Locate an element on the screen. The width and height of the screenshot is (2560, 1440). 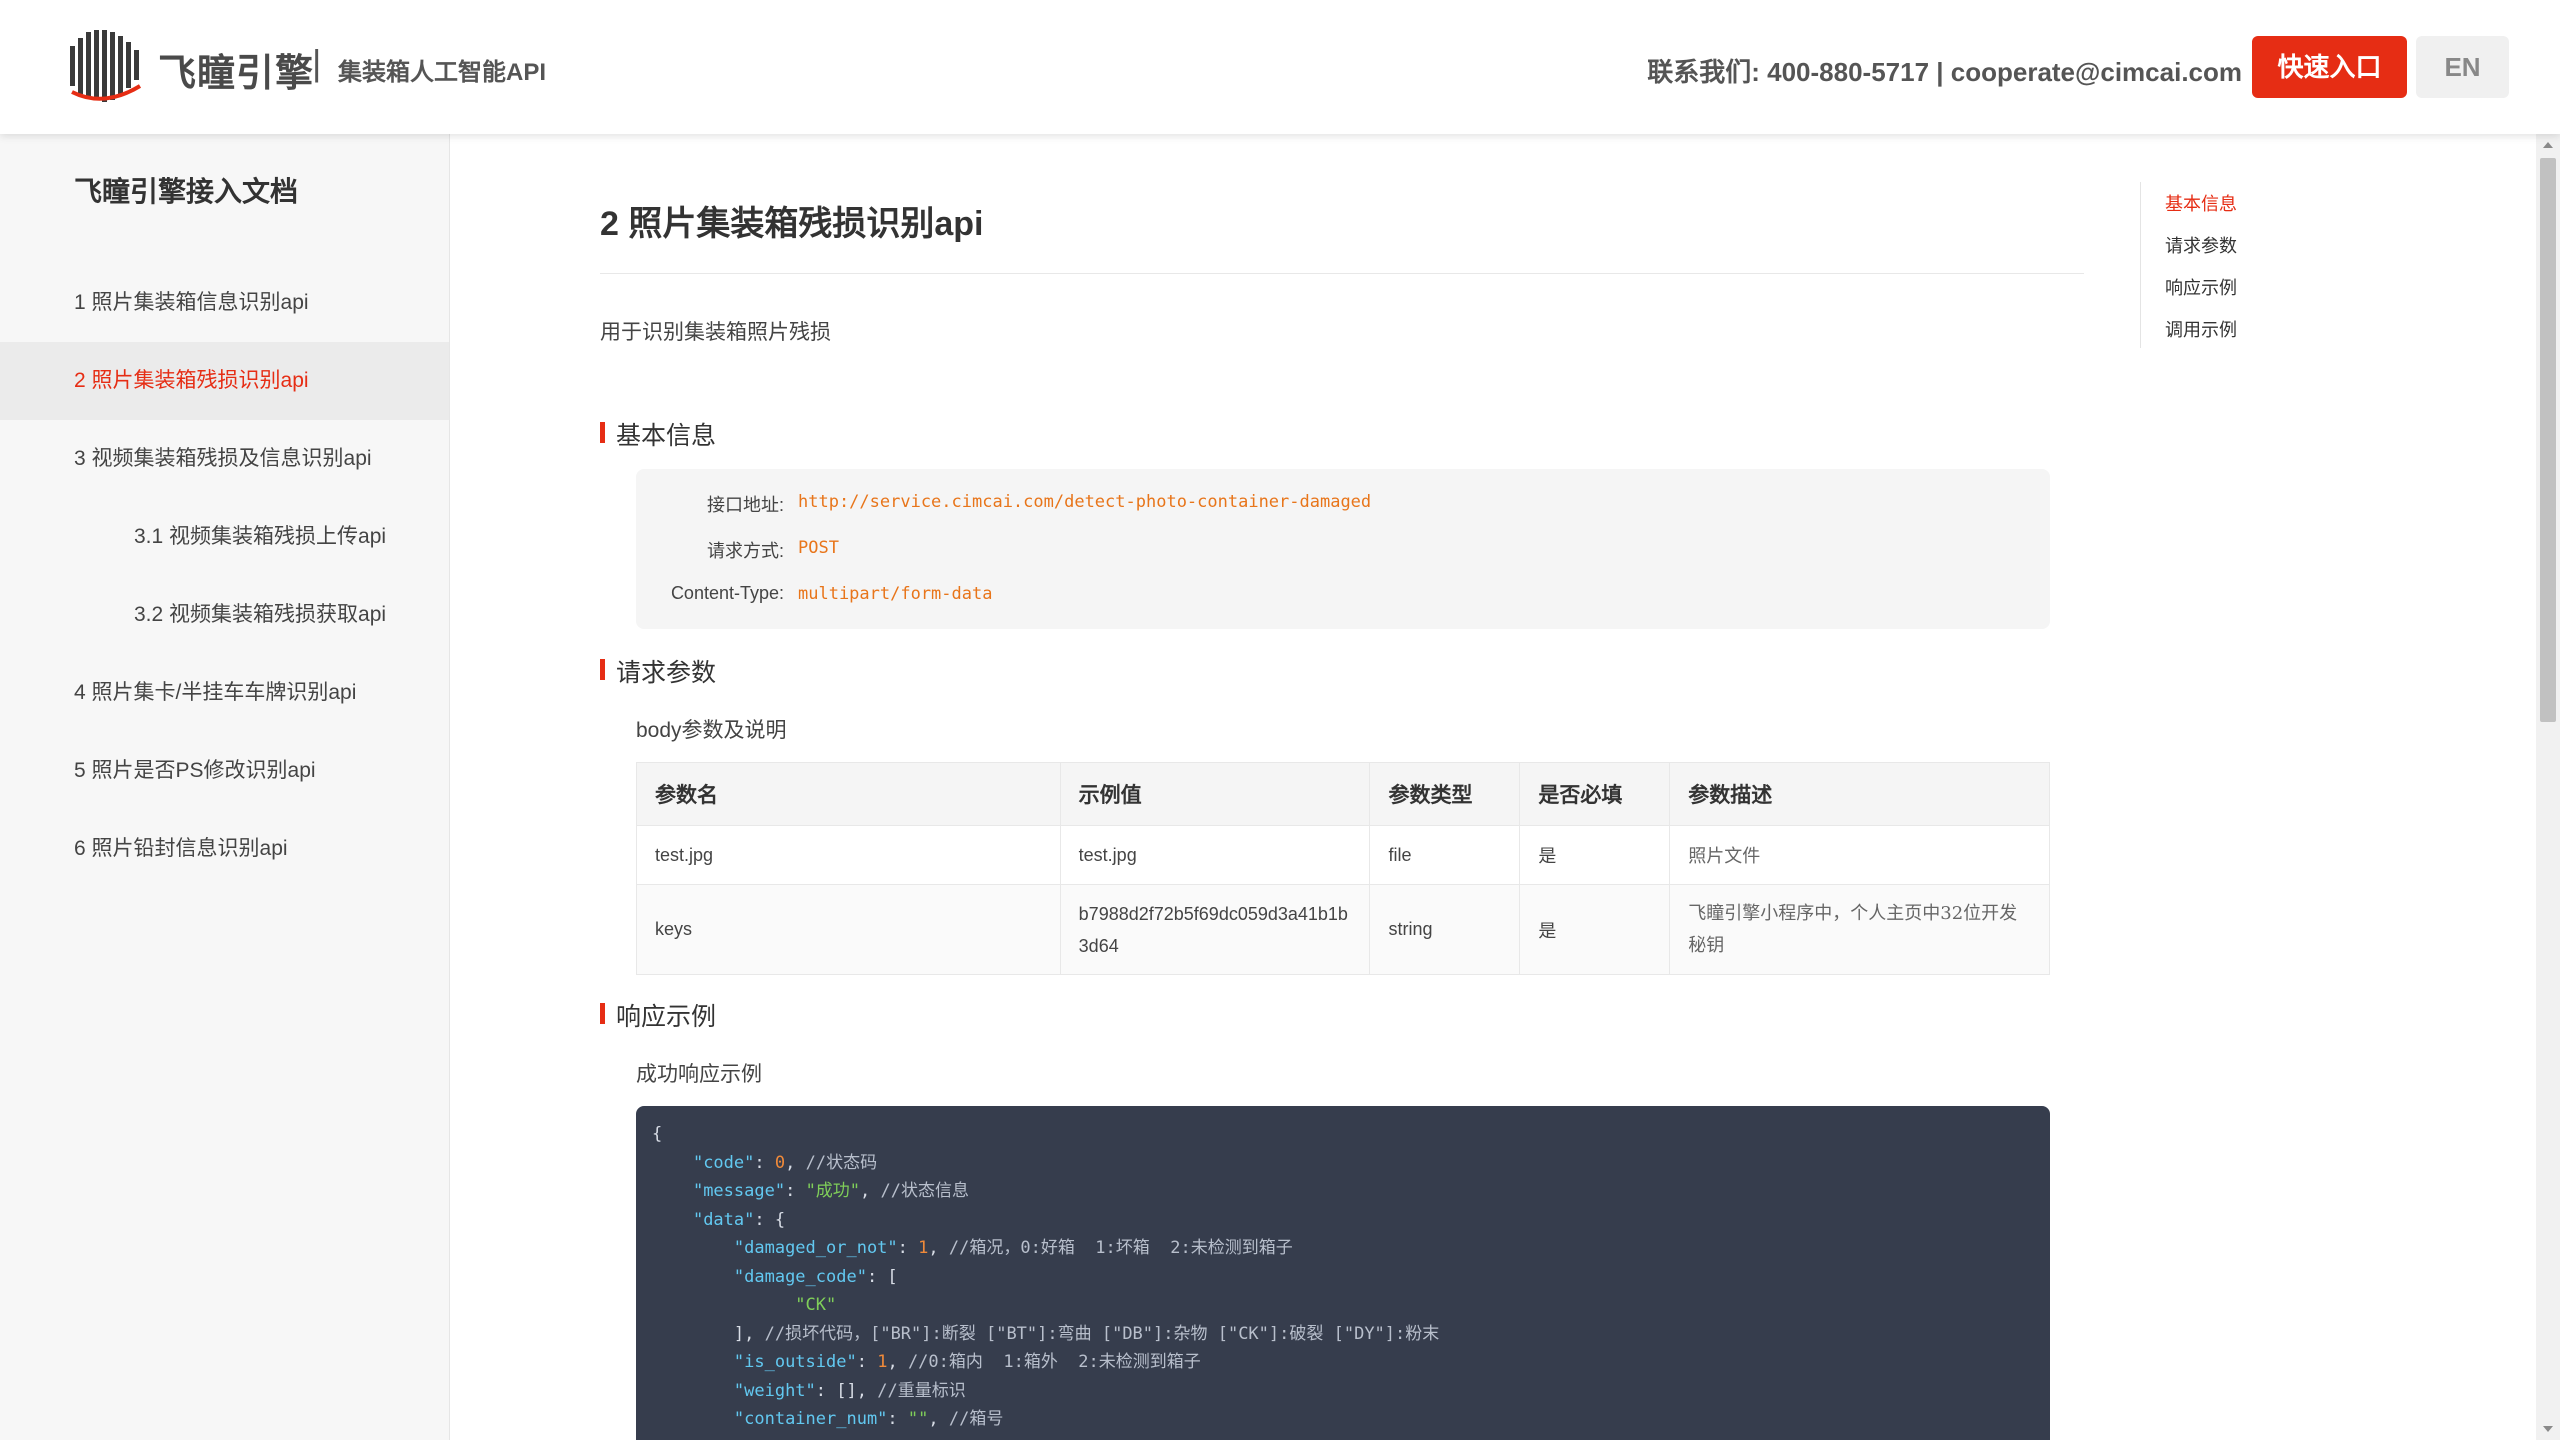
param-name-cell: test.jpg is located at coordinates (848, 855).